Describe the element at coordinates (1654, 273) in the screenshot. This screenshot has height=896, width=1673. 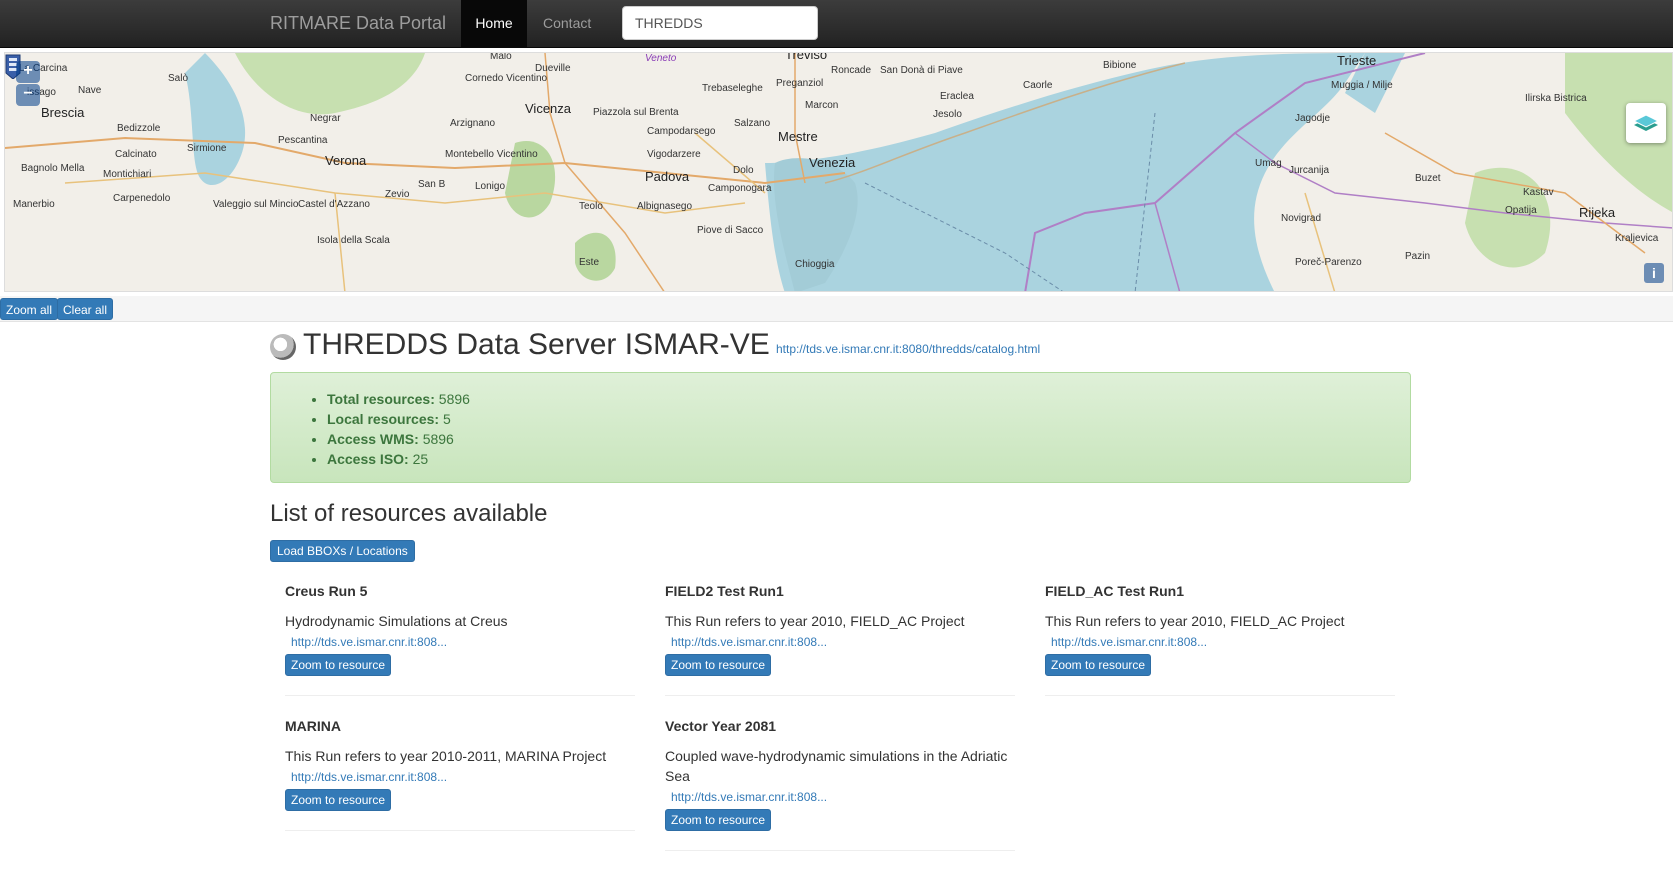
I see `attribution-info-button: i` at that location.